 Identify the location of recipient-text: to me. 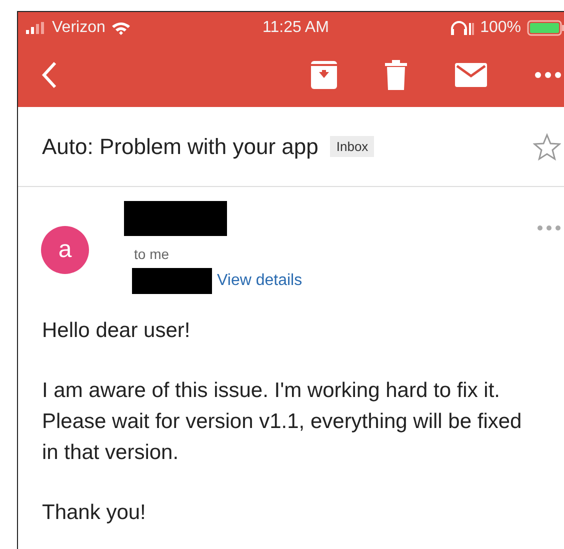
(152, 254).